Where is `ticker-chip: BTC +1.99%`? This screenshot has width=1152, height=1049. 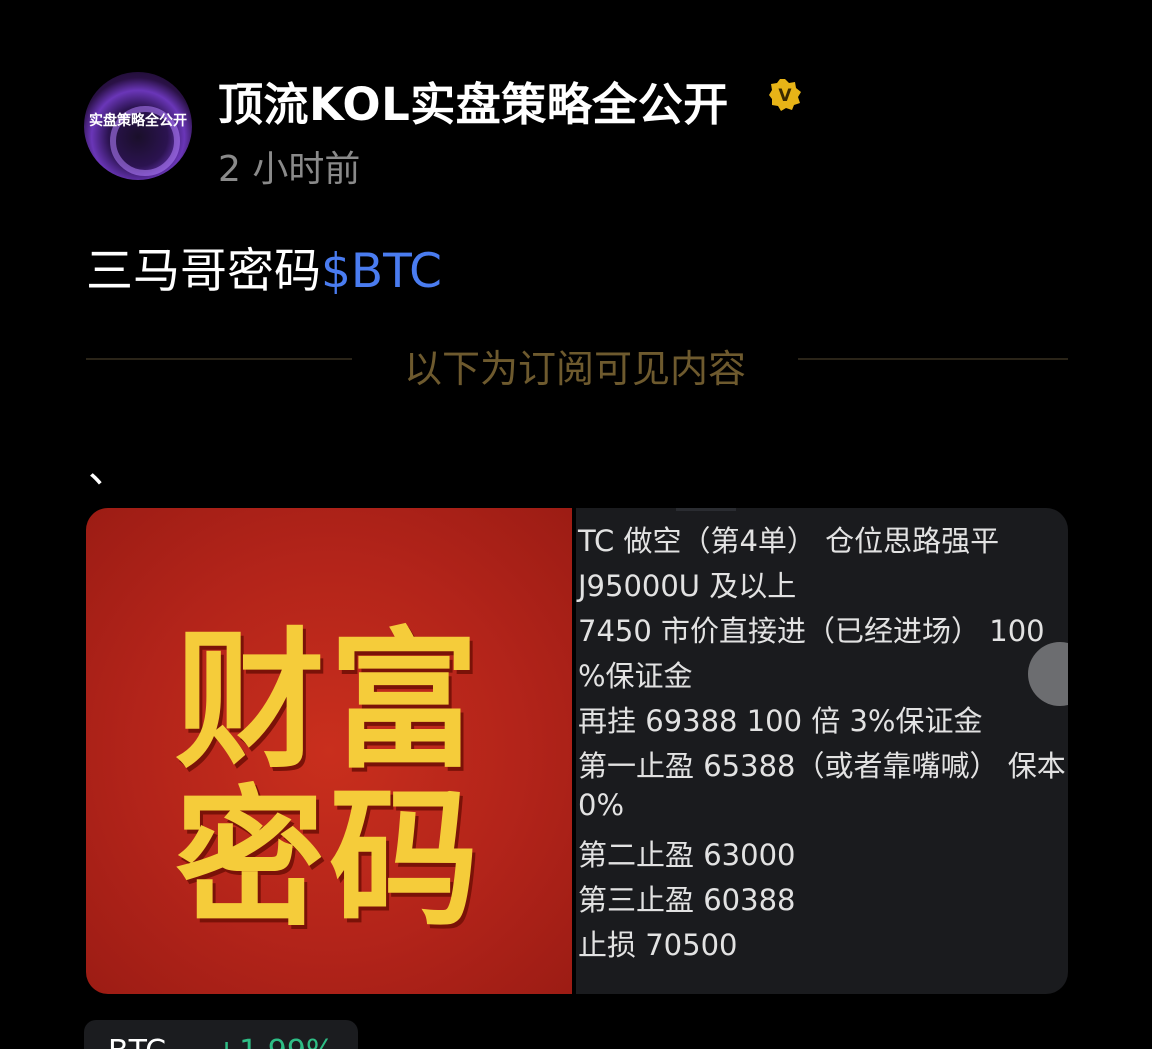
ticker-chip: BTC +1.99% is located at coordinates (221, 1034).